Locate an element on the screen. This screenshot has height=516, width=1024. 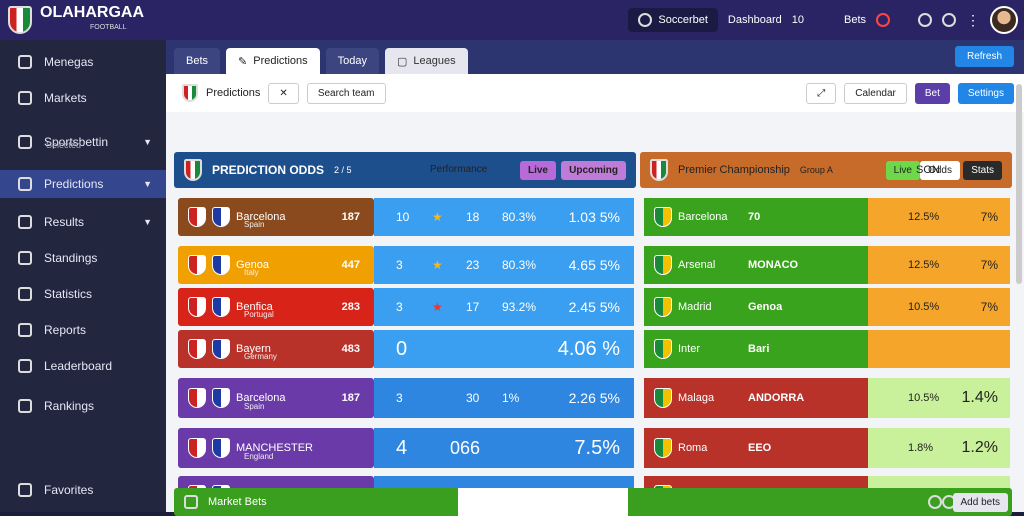
sidebar-item-8: Leaderboard is located at coordinates (83, 366).